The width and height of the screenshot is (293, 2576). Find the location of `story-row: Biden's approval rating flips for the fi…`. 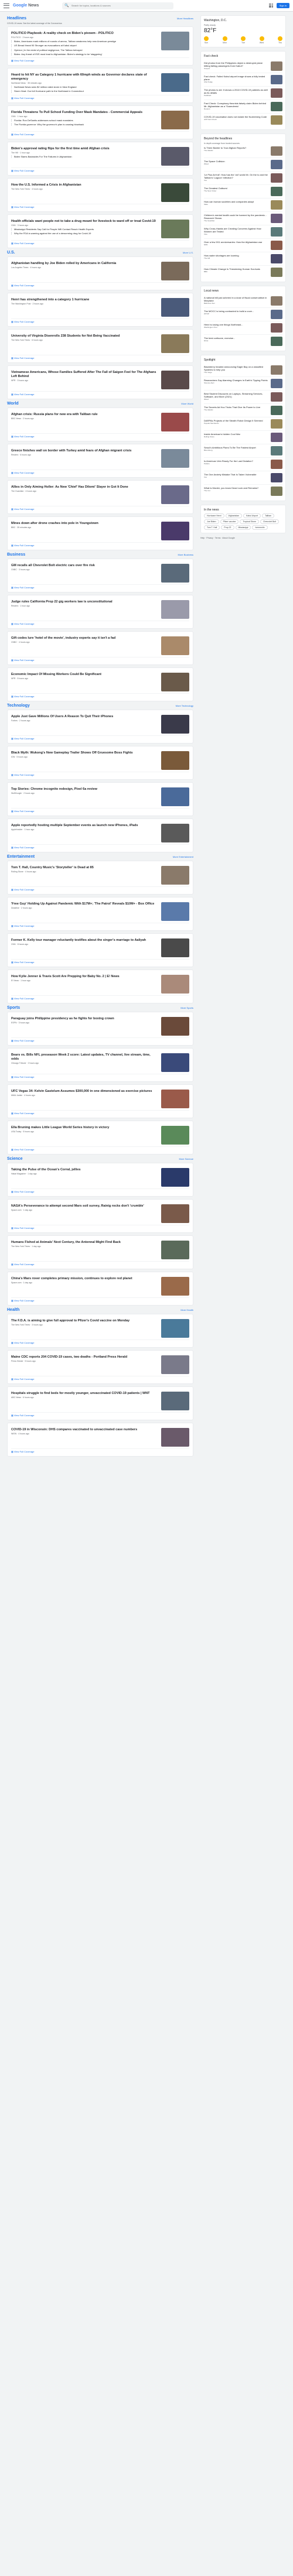

story-row: Biden's approval rating flips for the fi… is located at coordinates (100, 156).